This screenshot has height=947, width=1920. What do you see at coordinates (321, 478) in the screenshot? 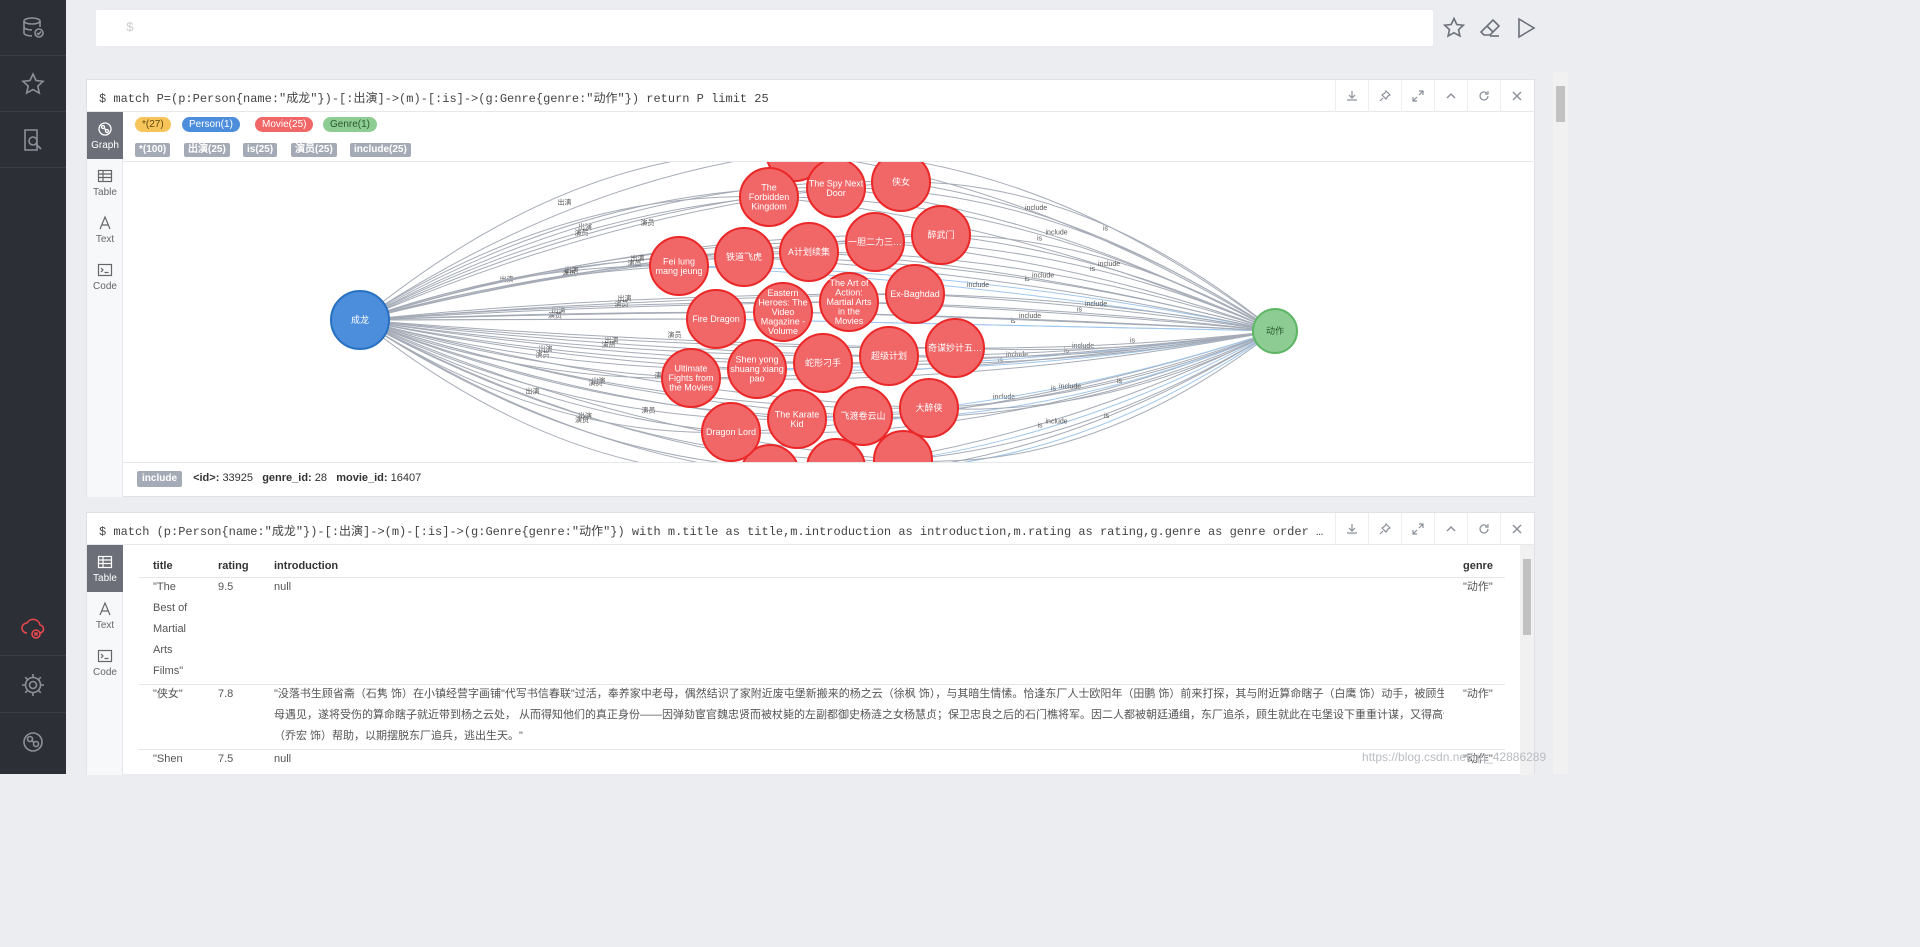
I see `inspector-genre-value: 28` at bounding box center [321, 478].